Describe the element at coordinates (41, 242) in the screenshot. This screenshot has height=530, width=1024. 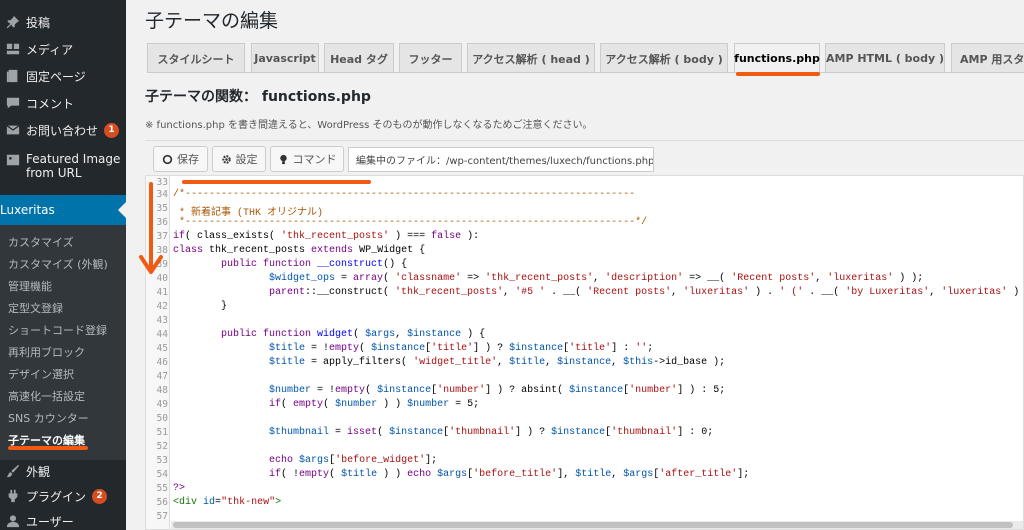
I see `submenu-customize: カスタマイズ` at that location.